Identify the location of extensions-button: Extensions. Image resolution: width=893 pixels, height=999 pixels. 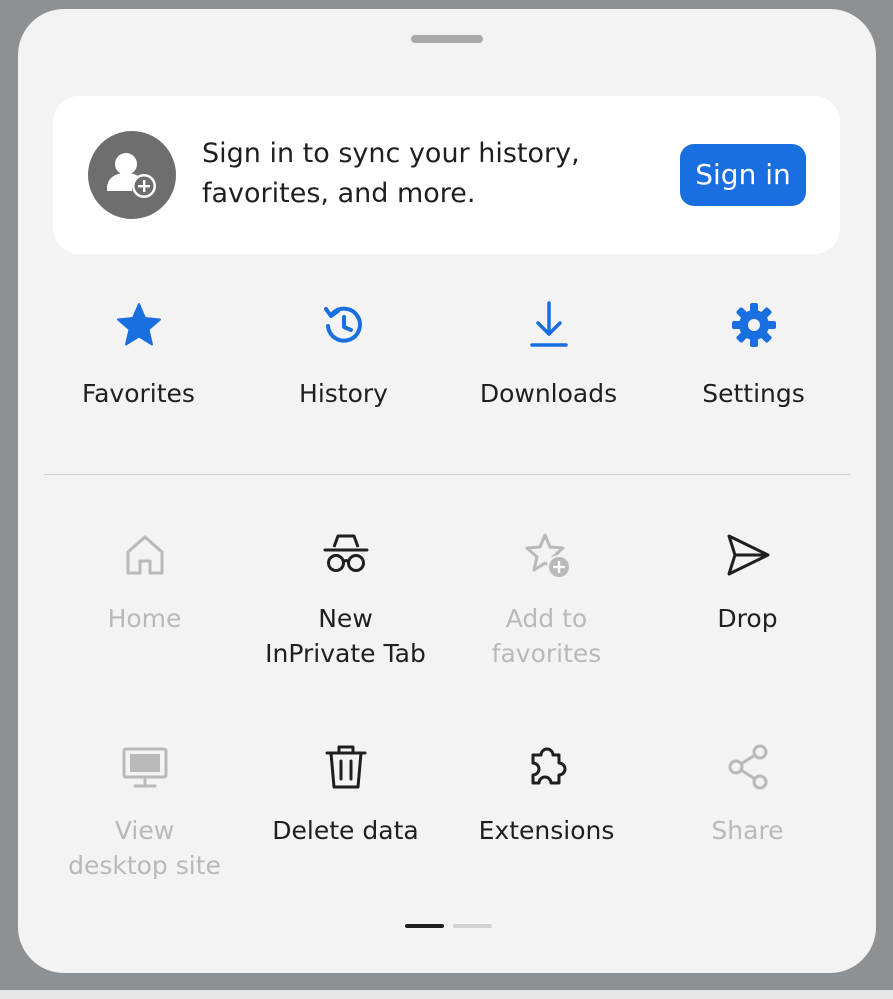
(546, 826).